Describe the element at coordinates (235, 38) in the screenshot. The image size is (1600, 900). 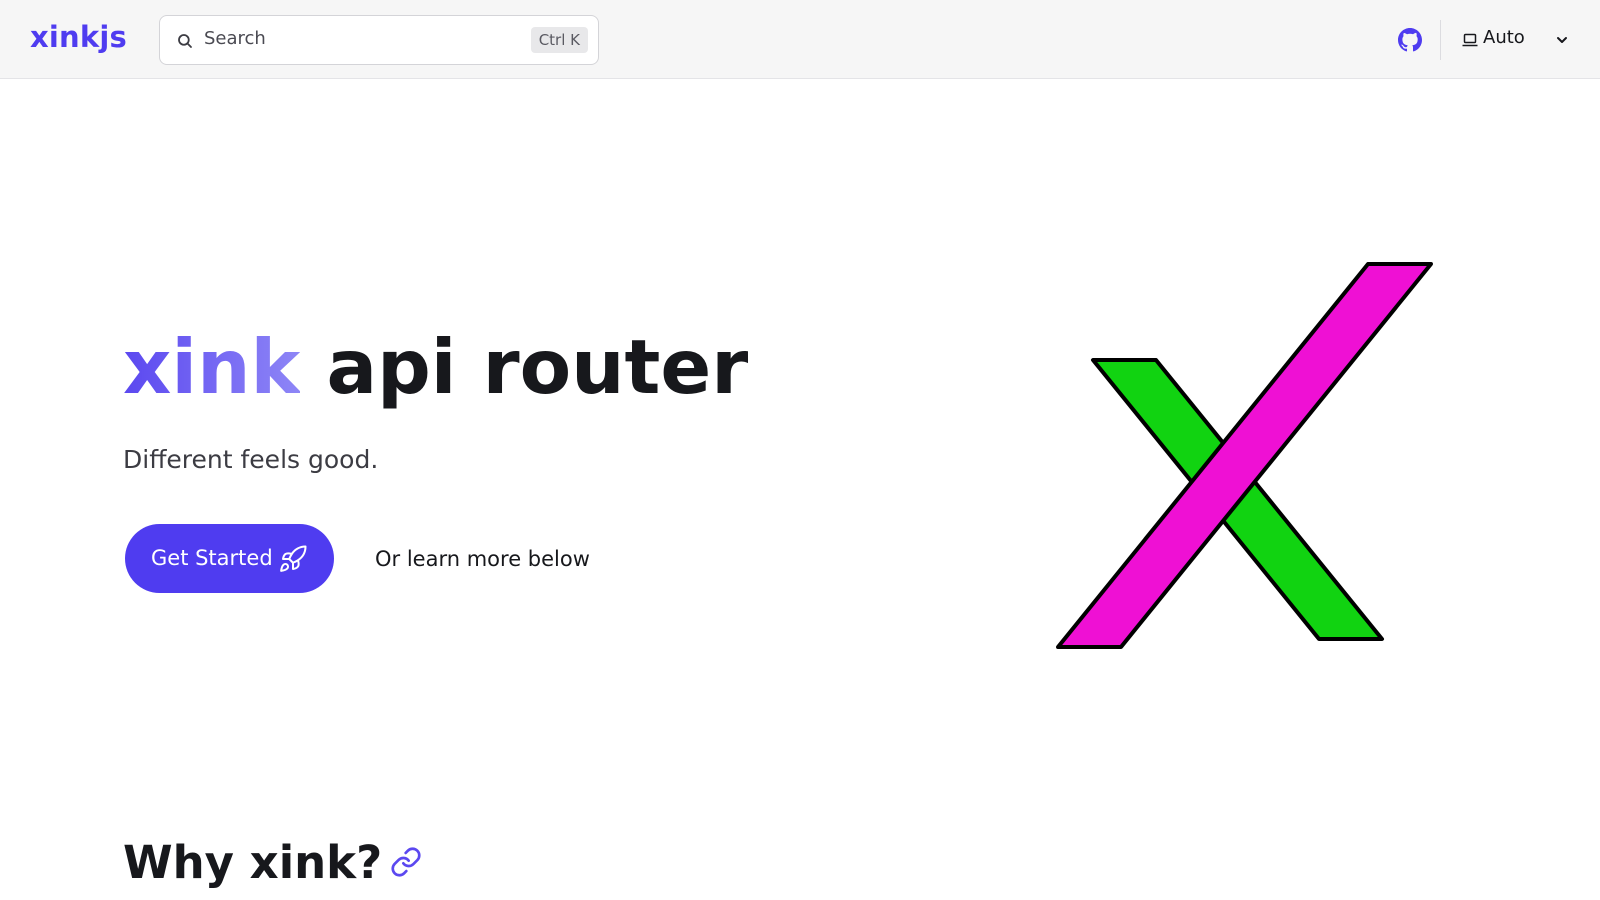
I see `search-placeholder: Search` at that location.